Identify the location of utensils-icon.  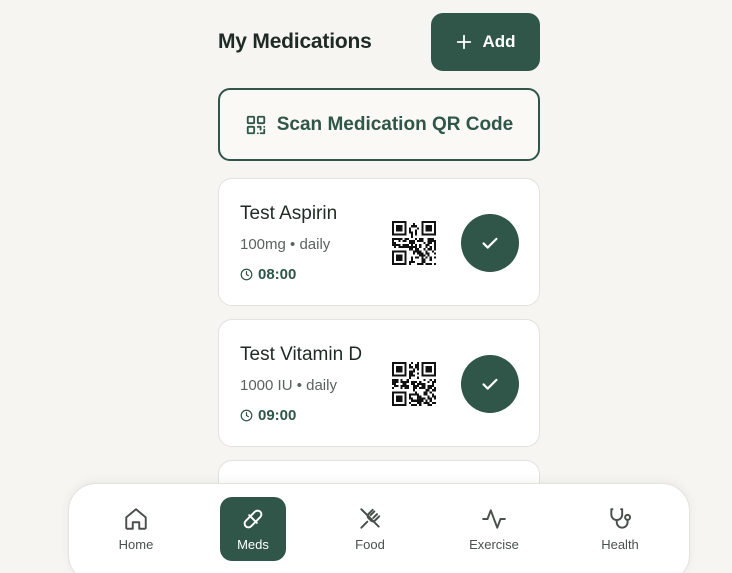
(370, 518).